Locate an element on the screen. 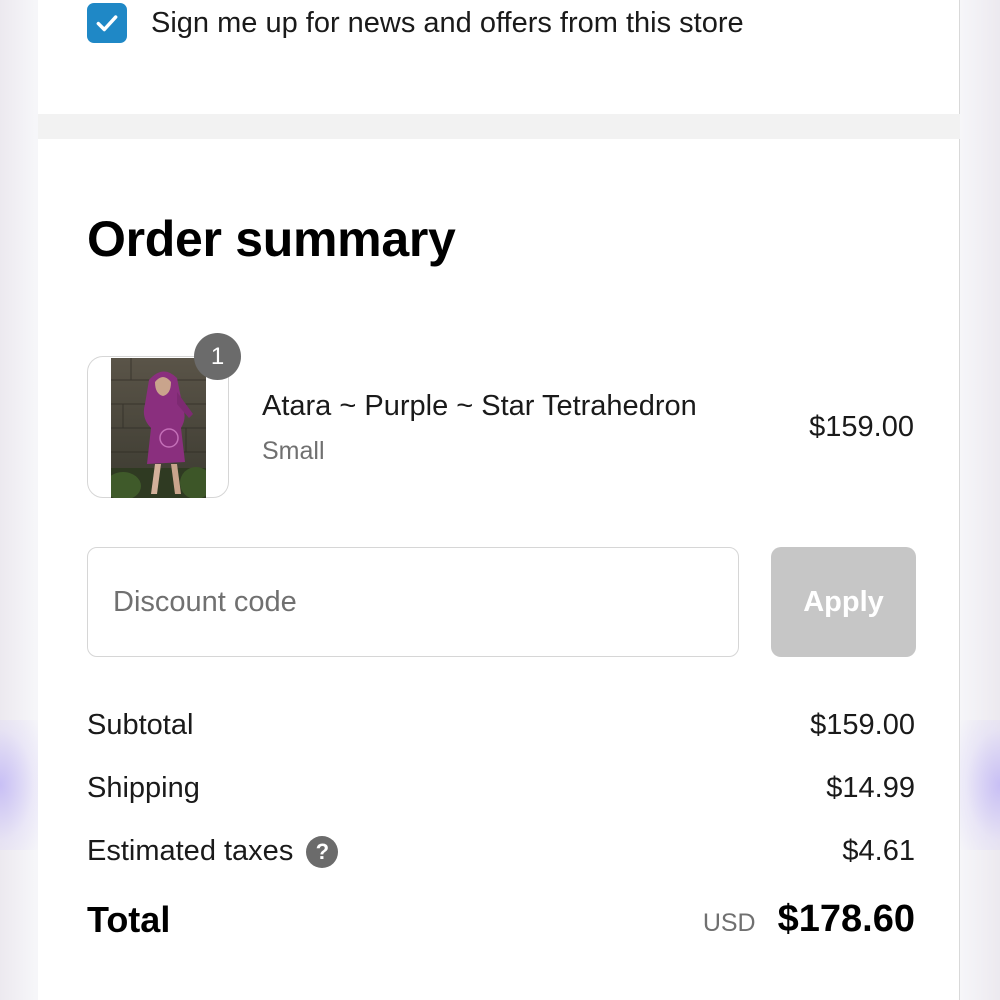 The width and height of the screenshot is (1000, 1000). background-glow-right is located at coordinates (980, 785).